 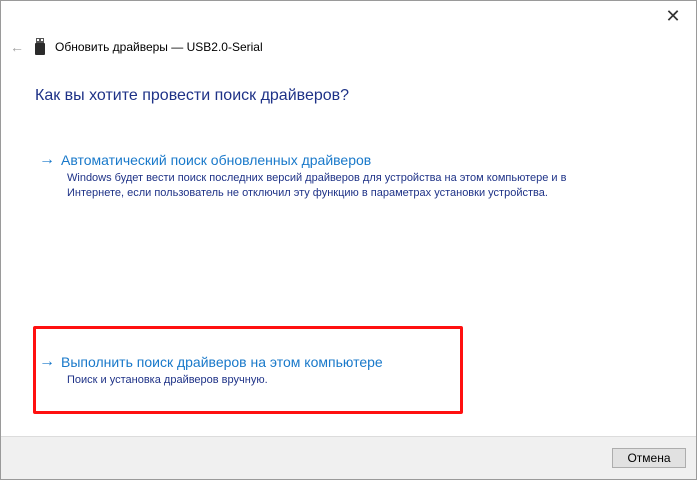 I want to click on cancel-button: Отмена, so click(x=649, y=458).